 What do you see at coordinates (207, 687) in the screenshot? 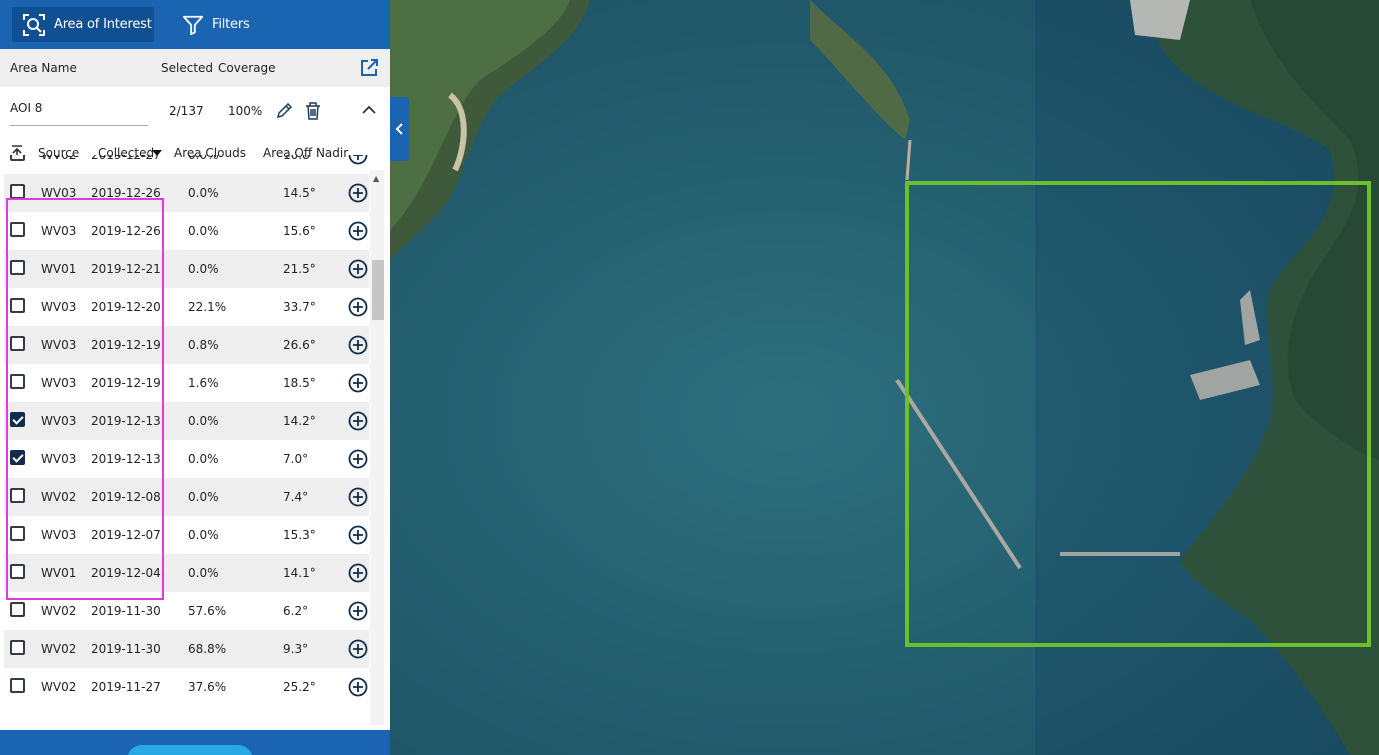
I see `row-clouds: 37.6%` at bounding box center [207, 687].